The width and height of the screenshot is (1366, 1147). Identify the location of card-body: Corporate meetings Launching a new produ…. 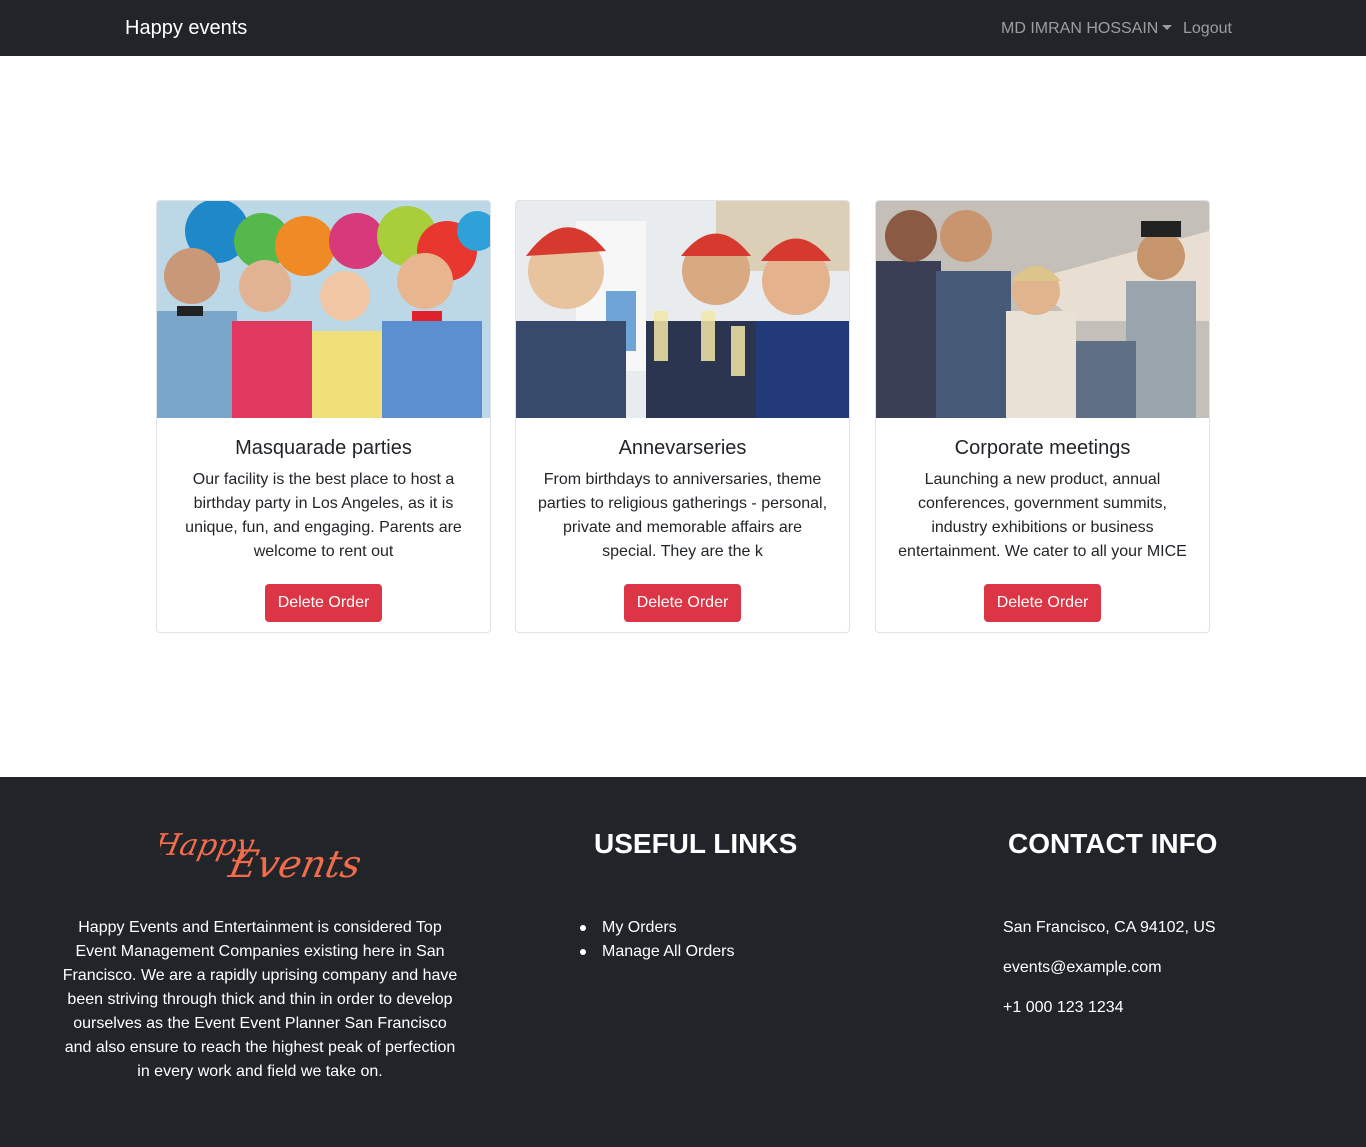
(1042, 520).